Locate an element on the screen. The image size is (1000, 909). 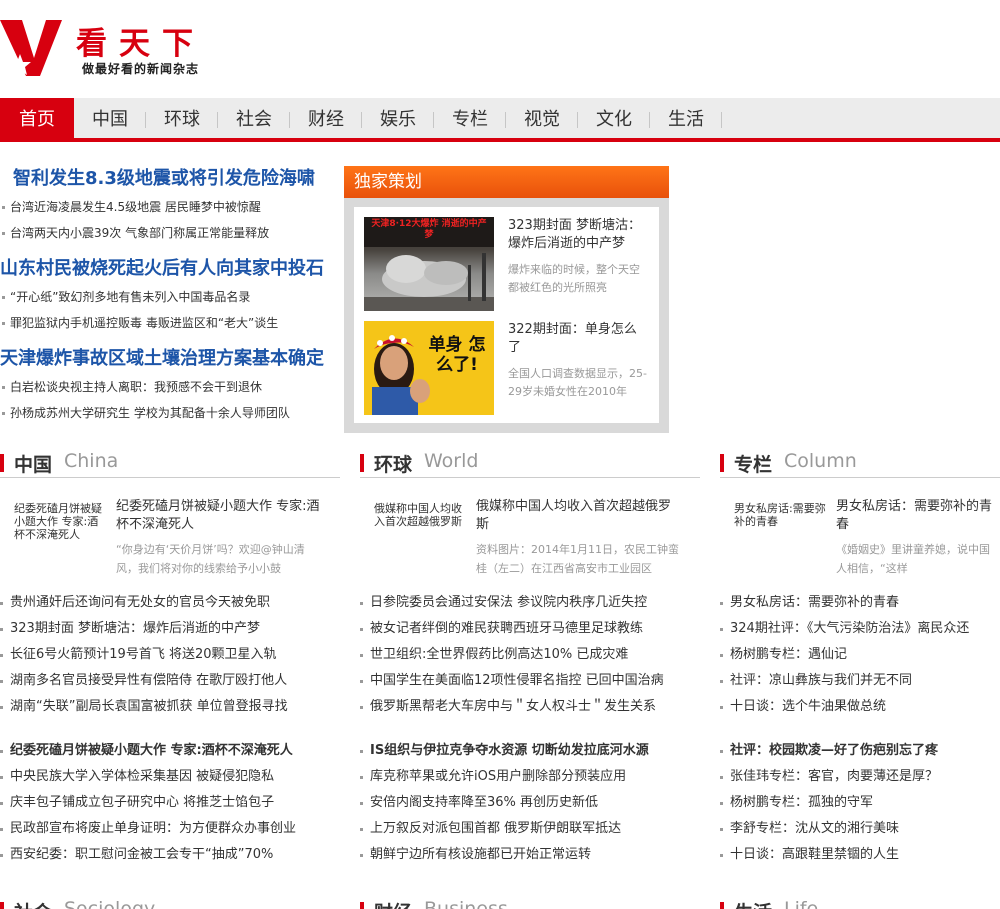
nav-item-column: 专栏 is located at coordinates (470, 120).